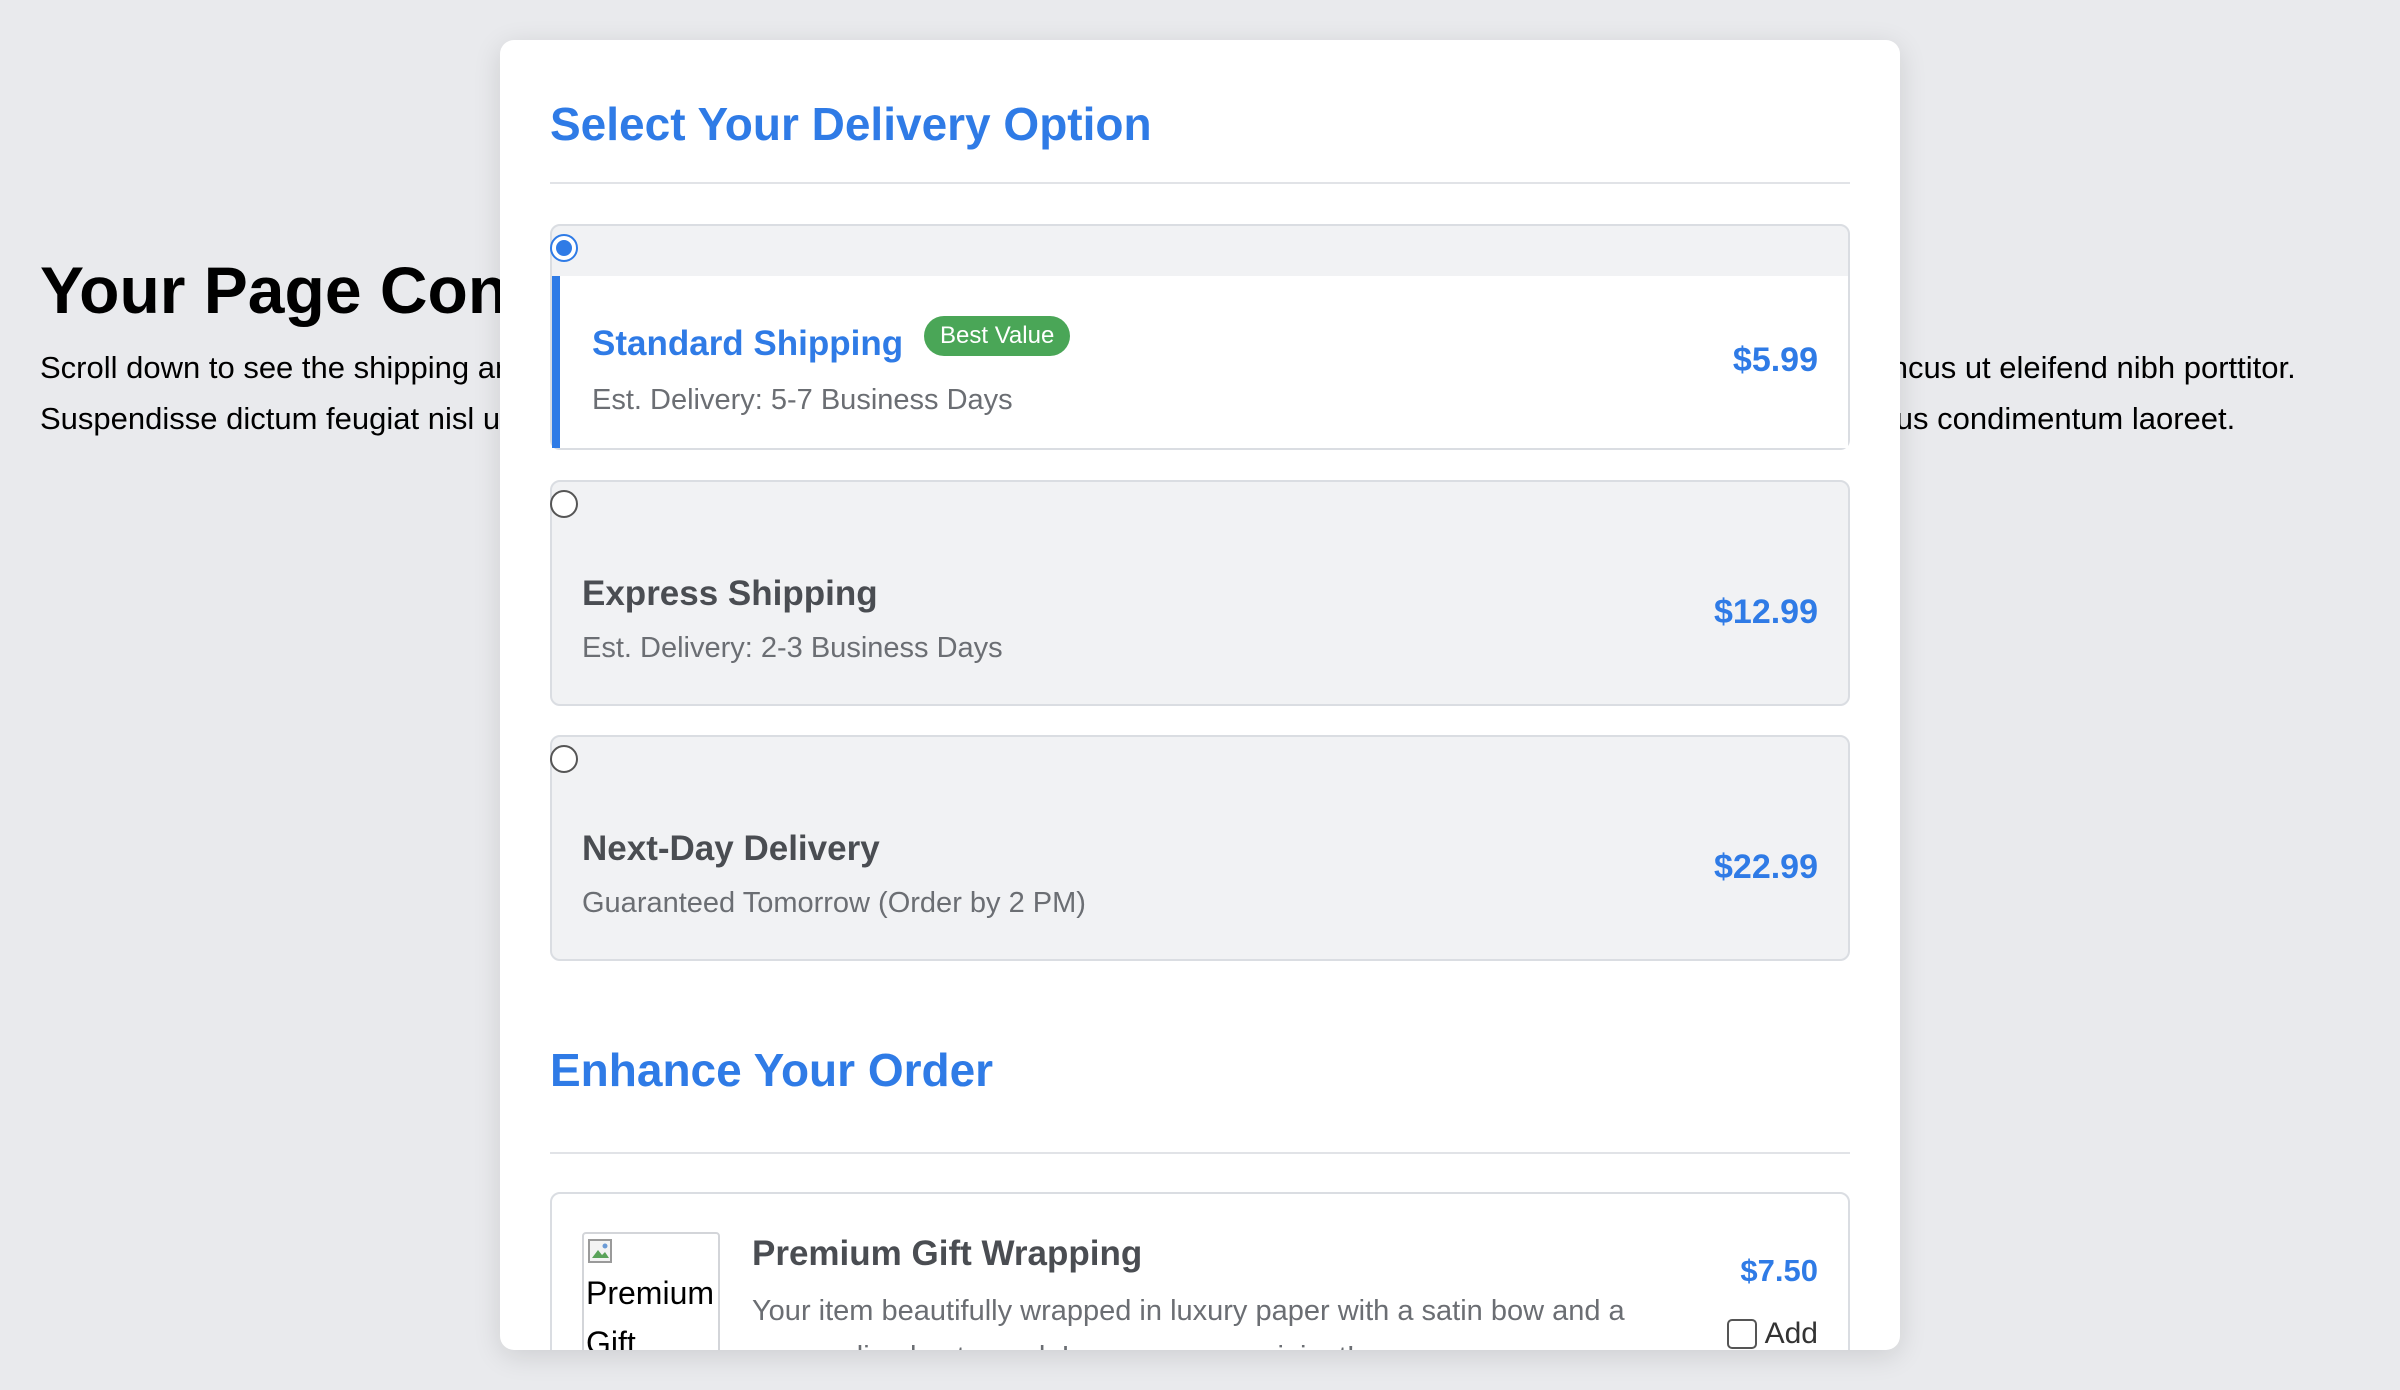 The height and width of the screenshot is (1390, 2400). Describe the element at coordinates (1741, 1334) in the screenshot. I see `add-checkbox` at that location.